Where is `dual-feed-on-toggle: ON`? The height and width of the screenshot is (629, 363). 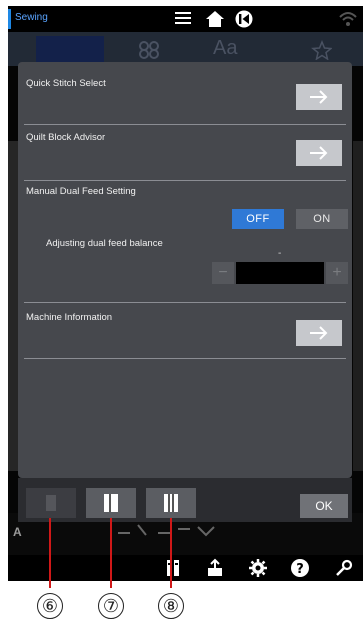
dual-feed-on-toggle: ON is located at coordinates (322, 219).